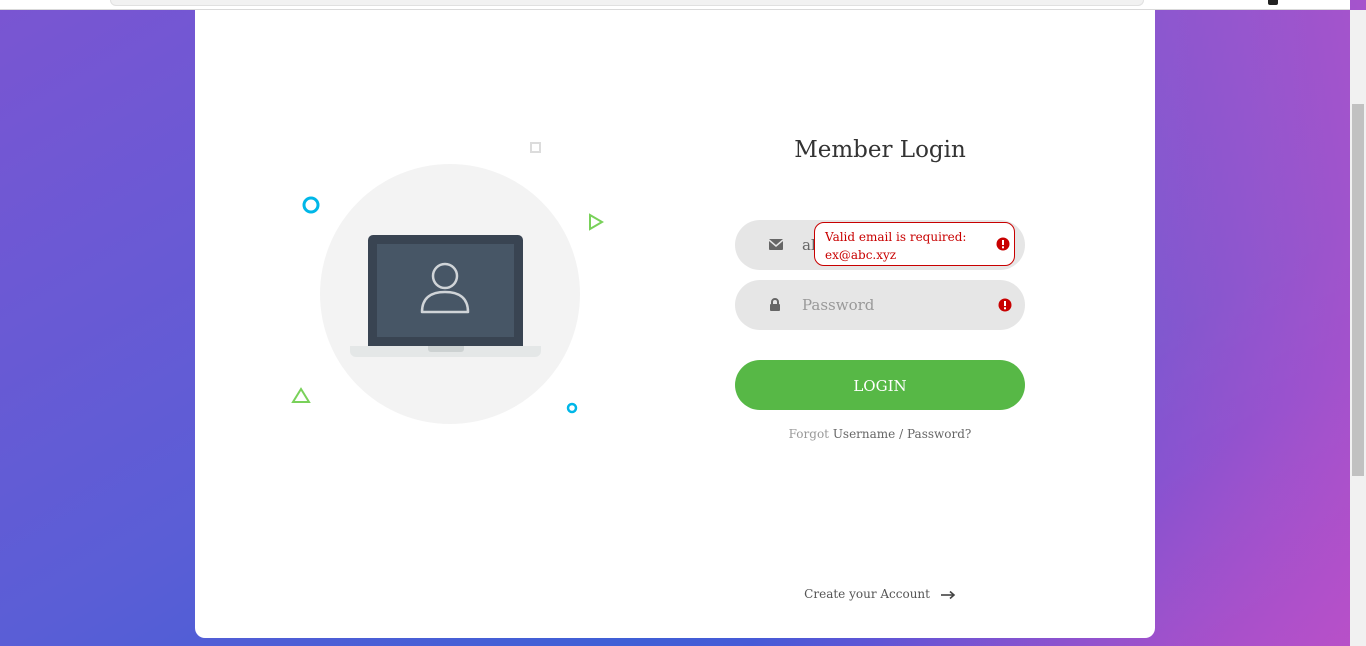 The width and height of the screenshot is (1366, 646). I want to click on forgot-username-link: Username, so click(864, 434).